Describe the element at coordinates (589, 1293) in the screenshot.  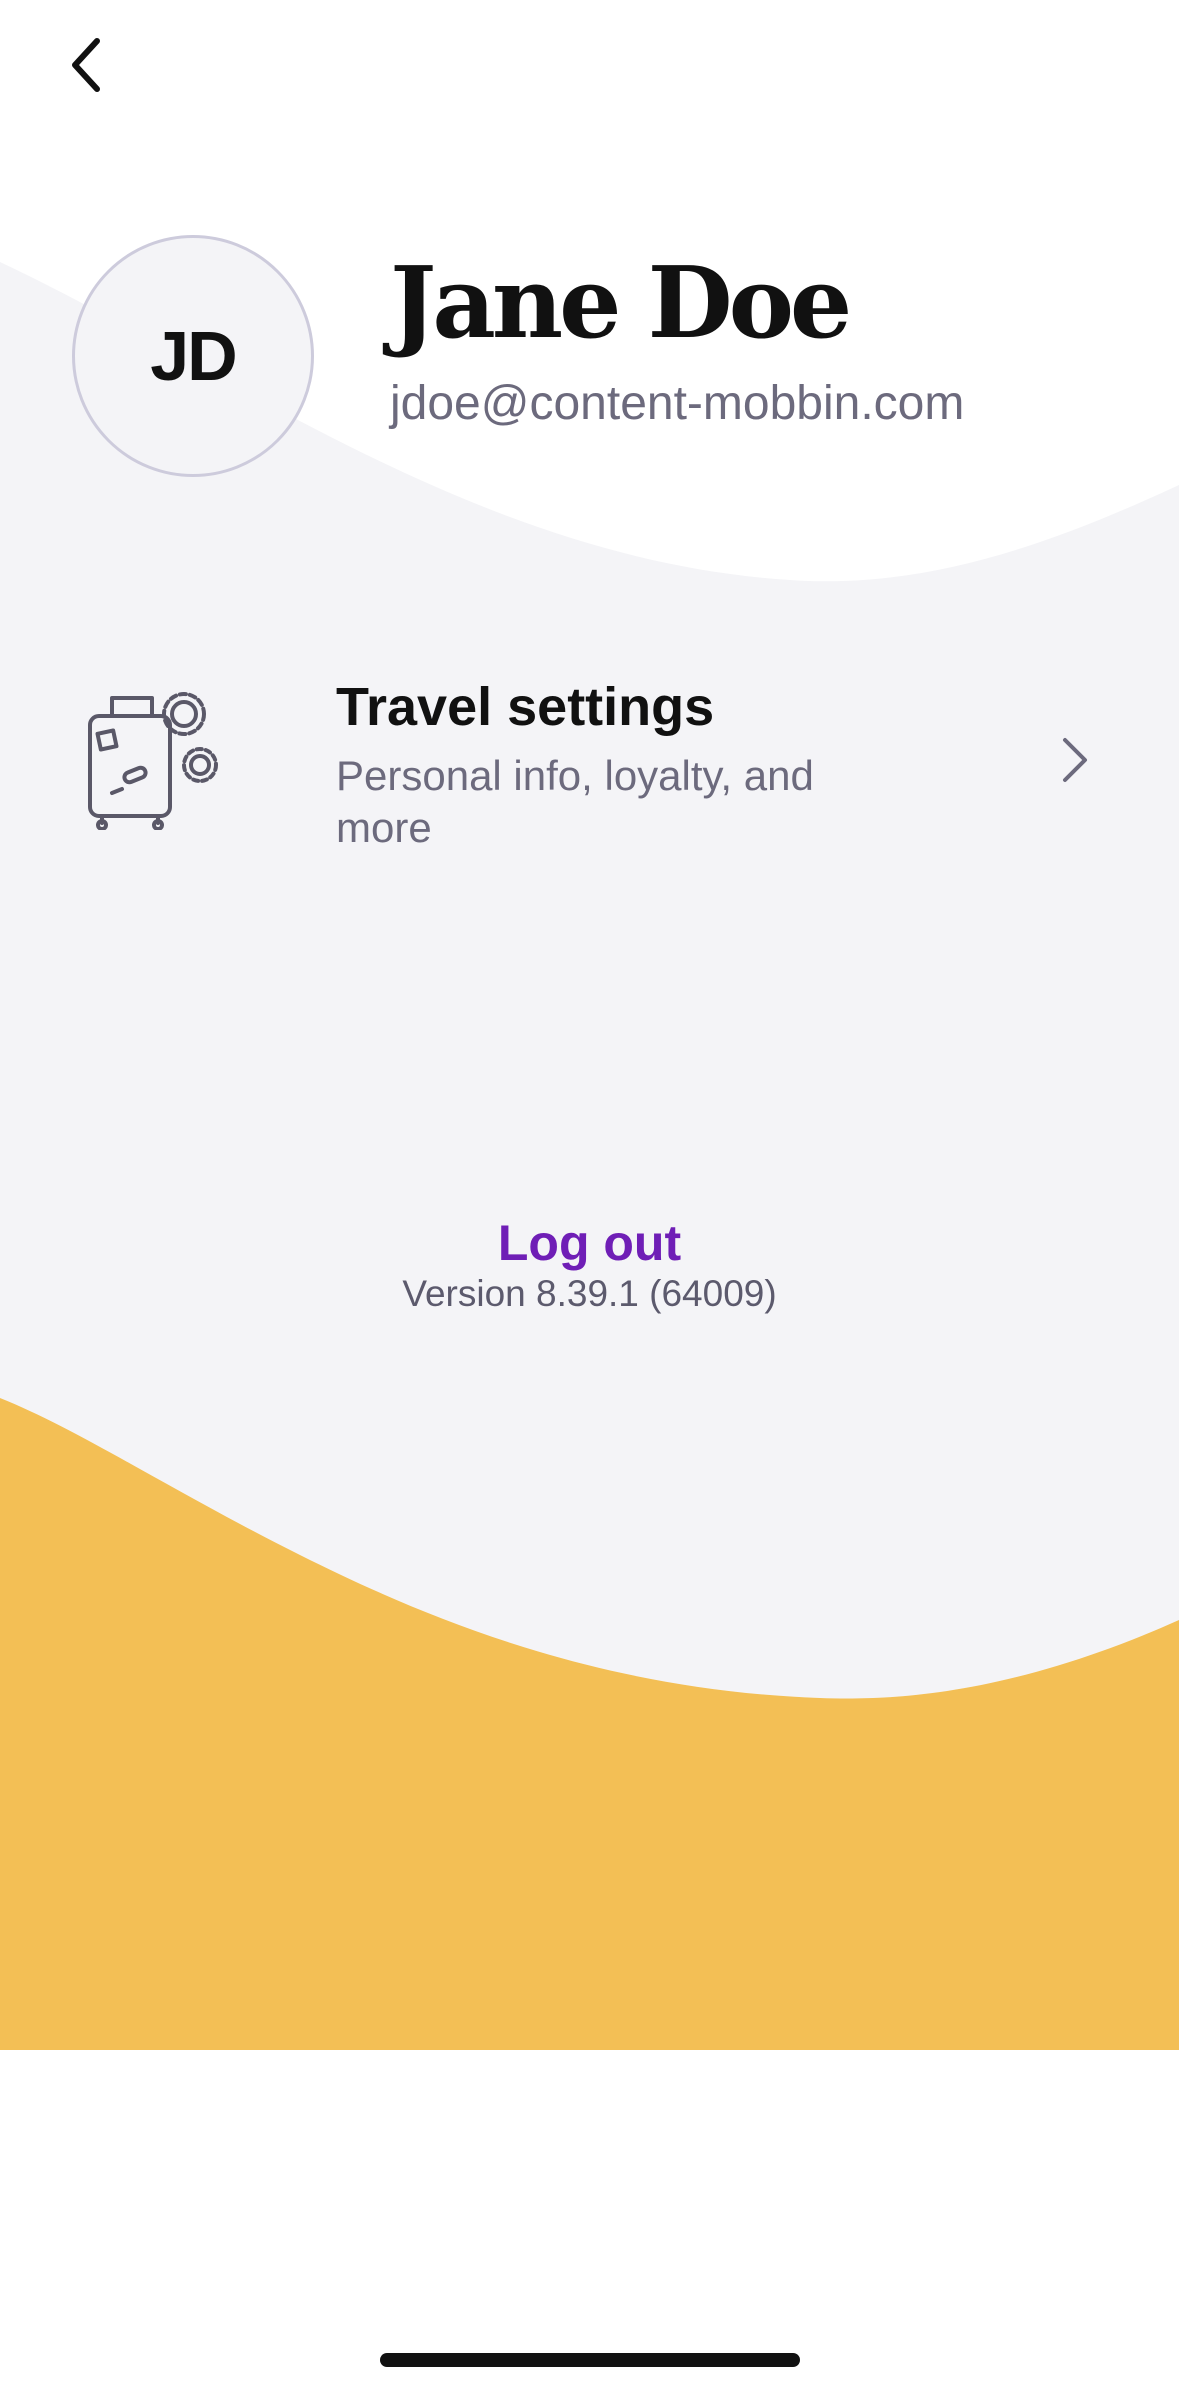
I see `version-text: Version 8.39.1 (64009)` at that location.